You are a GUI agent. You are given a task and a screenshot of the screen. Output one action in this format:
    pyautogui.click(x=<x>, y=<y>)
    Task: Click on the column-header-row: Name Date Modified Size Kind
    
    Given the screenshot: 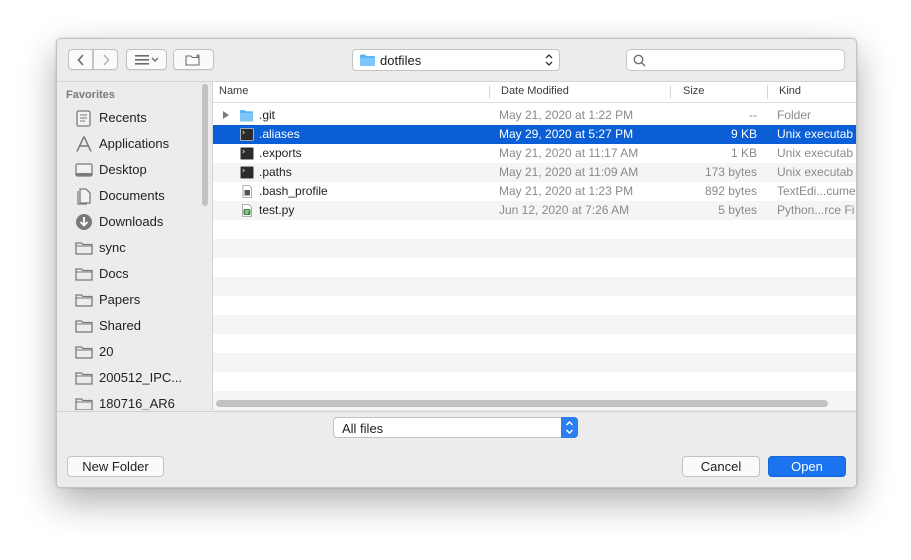 What is the action you would take?
    pyautogui.click(x=534, y=92)
    